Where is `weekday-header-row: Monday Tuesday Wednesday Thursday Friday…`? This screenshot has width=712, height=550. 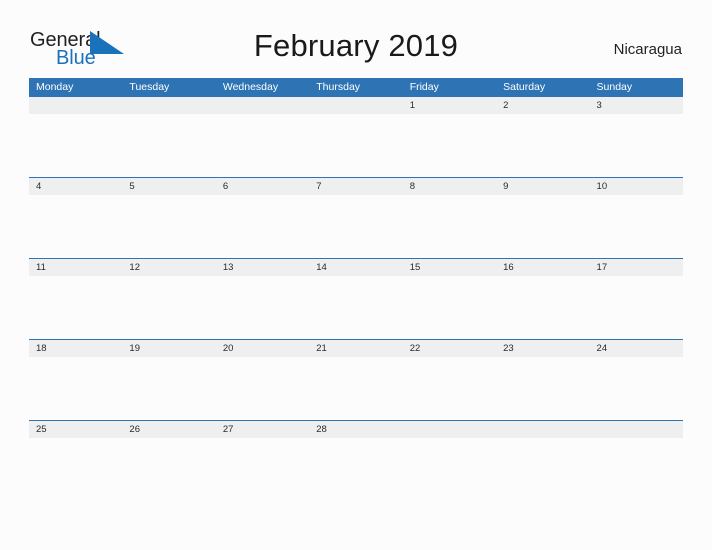
weekday-header-row: Monday Tuesday Wednesday Thursday Friday… is located at coordinates (356, 87).